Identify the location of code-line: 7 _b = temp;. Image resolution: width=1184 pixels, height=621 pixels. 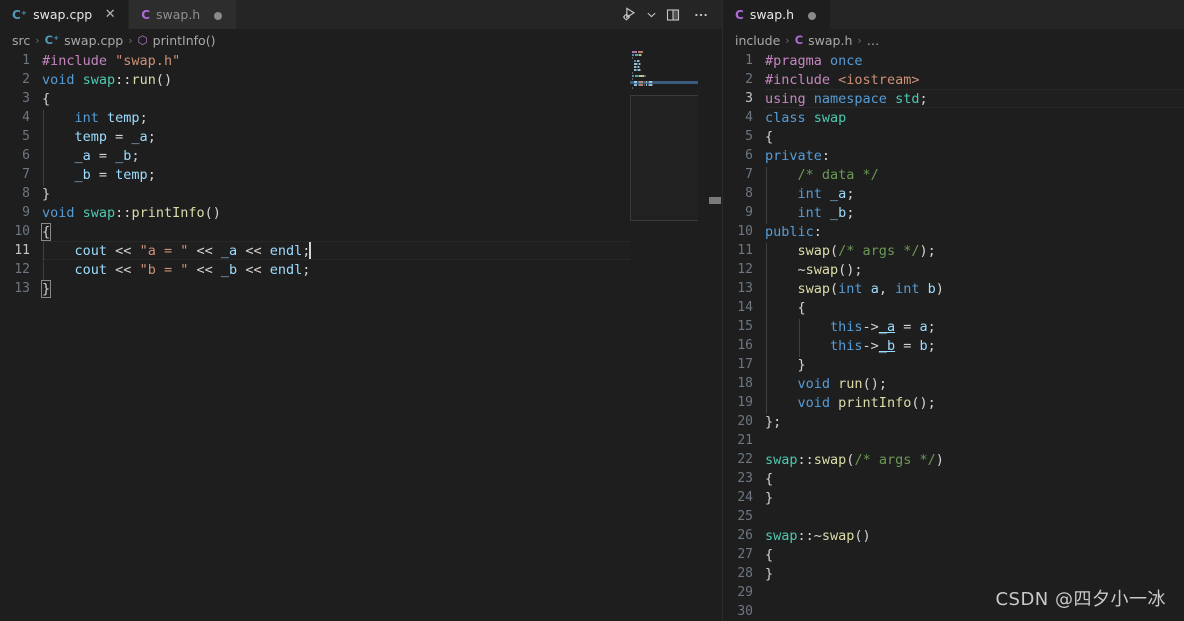
(361, 175).